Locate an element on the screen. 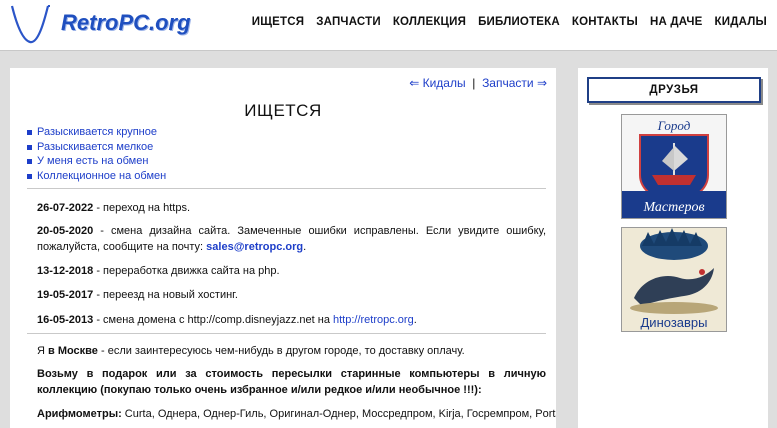 This screenshot has width=777, height=428. svg-text: Город is located at coordinates (674, 125).